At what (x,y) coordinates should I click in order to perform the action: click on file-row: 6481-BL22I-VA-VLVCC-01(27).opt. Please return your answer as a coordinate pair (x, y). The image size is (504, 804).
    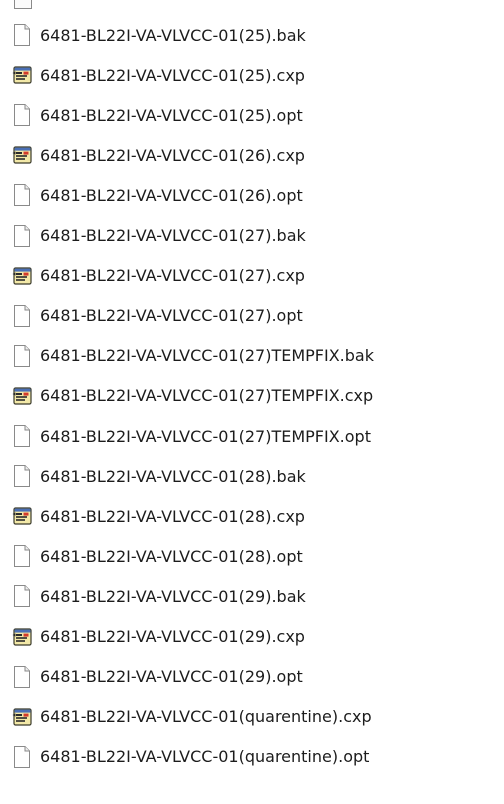
    Looking at the image, I should click on (252, 316).